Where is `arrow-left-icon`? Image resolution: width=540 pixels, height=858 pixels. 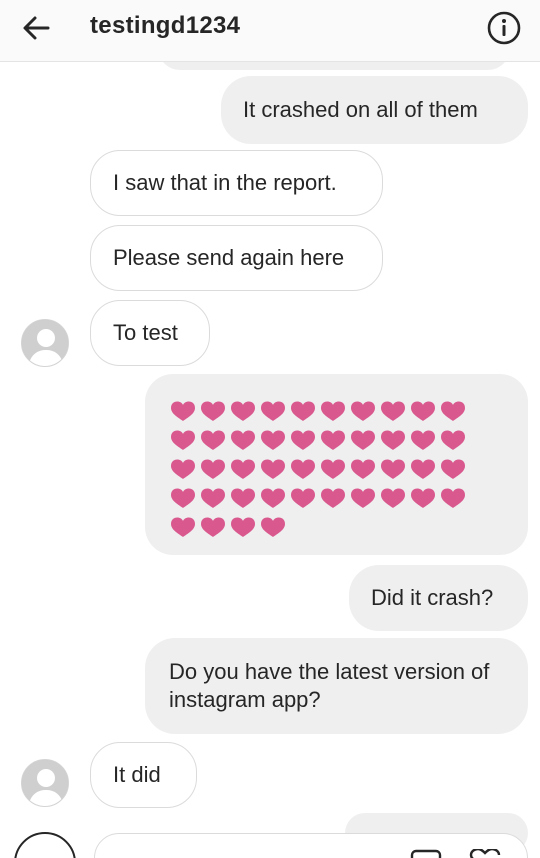 arrow-left-icon is located at coordinates (36, 28).